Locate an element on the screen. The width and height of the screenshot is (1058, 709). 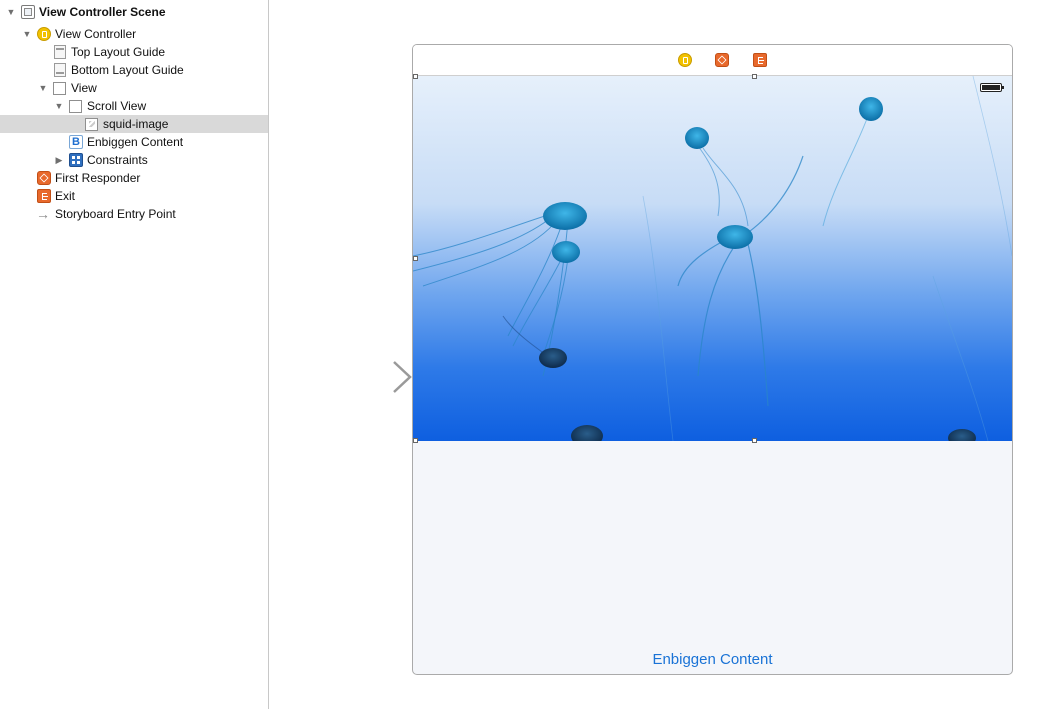
view-icon is located at coordinates (59, 88).